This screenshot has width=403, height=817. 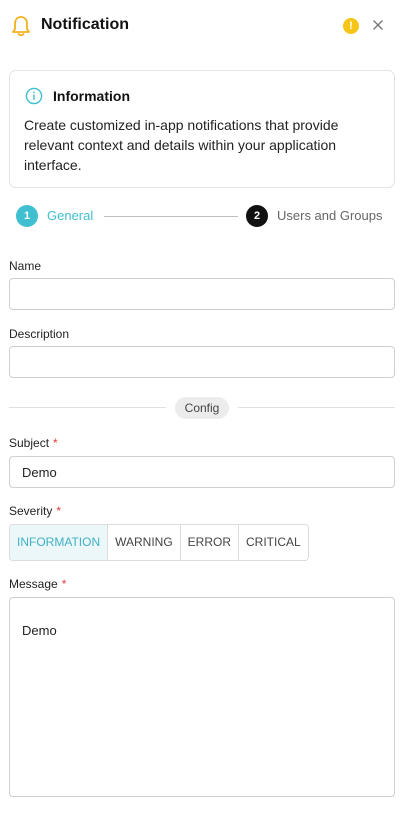 I want to click on stepper: 1 General 2 Users and Groups, so click(x=201, y=216).